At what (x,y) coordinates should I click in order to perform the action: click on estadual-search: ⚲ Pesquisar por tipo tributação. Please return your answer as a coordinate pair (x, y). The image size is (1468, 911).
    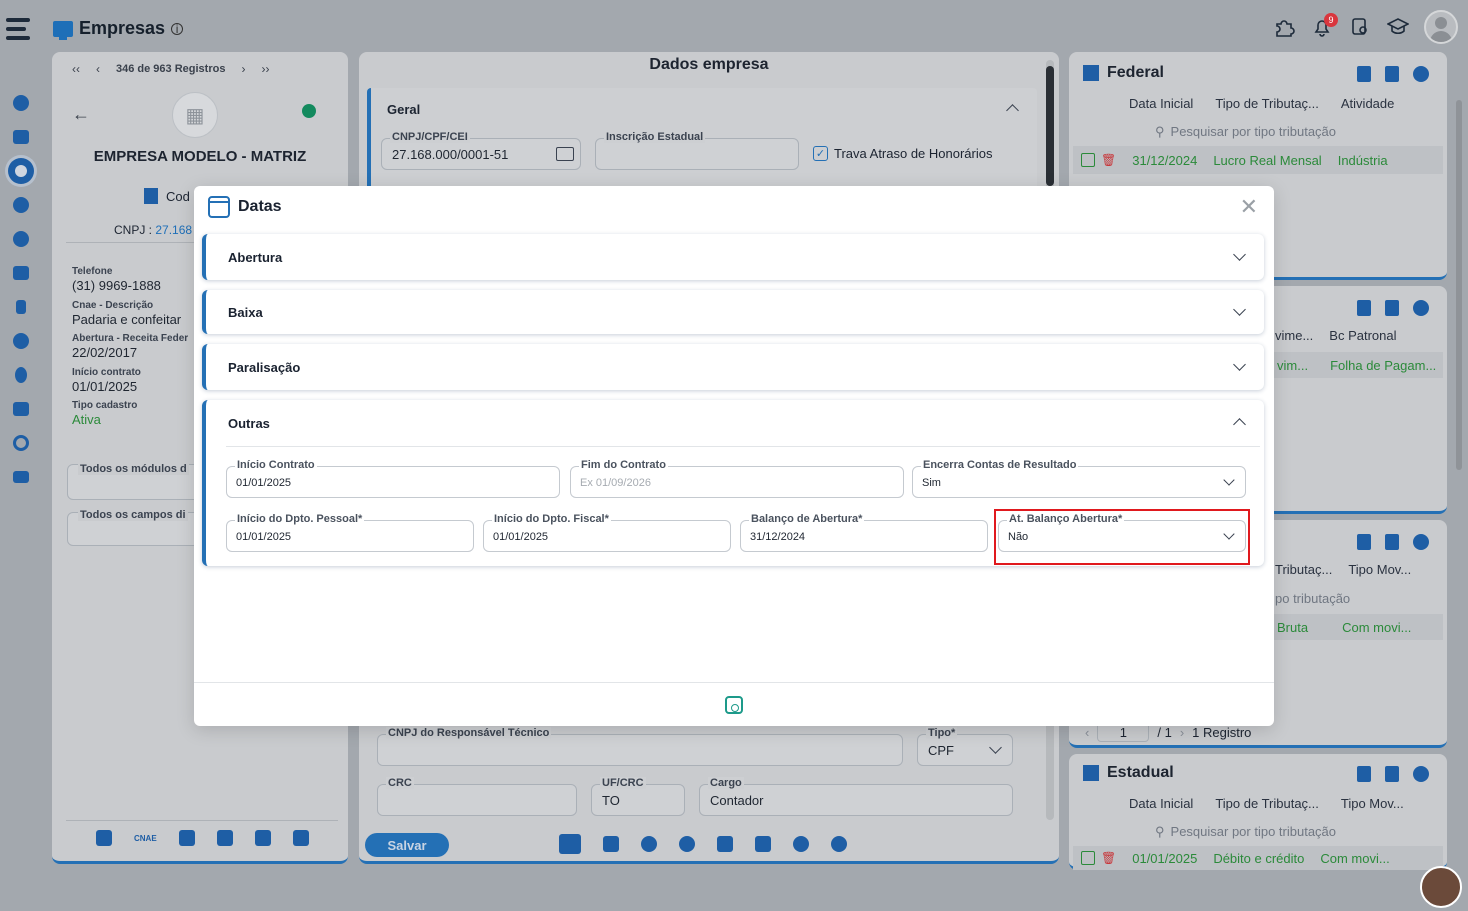
    Looking at the image, I should click on (1245, 832).